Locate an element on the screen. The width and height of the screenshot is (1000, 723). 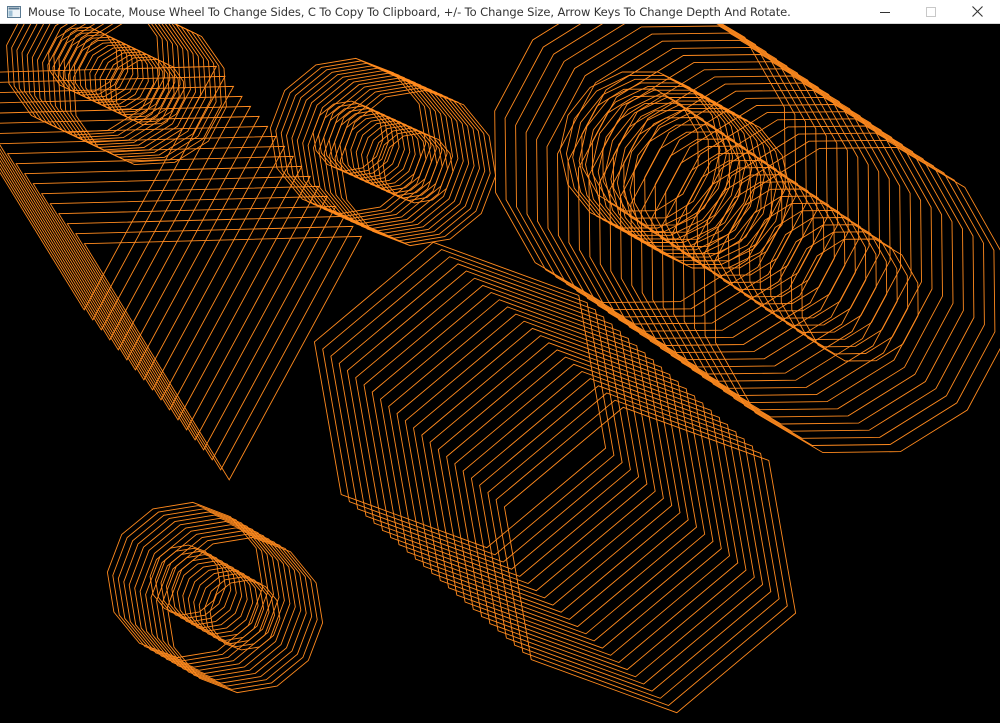
close-button is located at coordinates (977, 12).